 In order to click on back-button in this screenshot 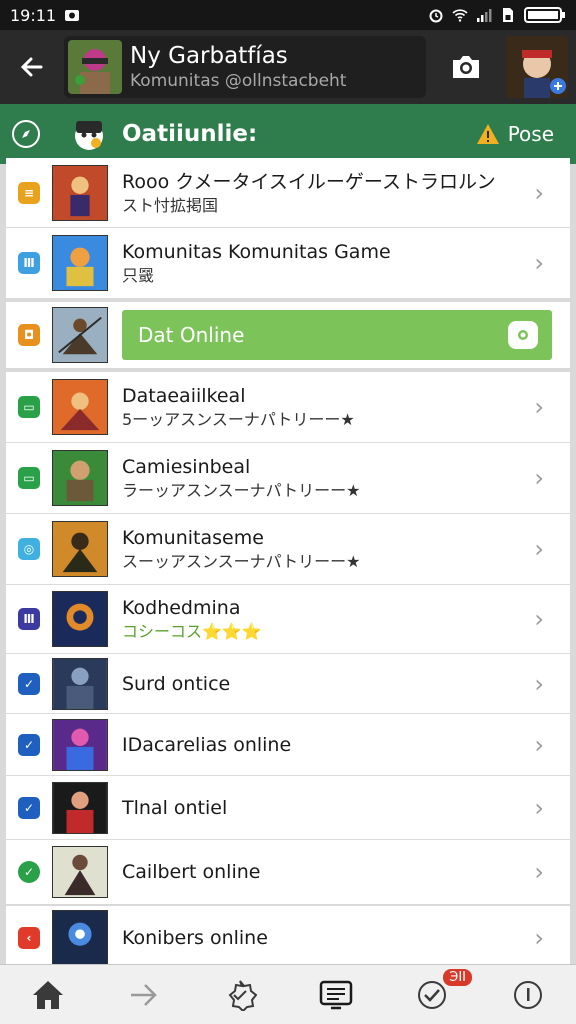, I will do `click(32, 67)`.